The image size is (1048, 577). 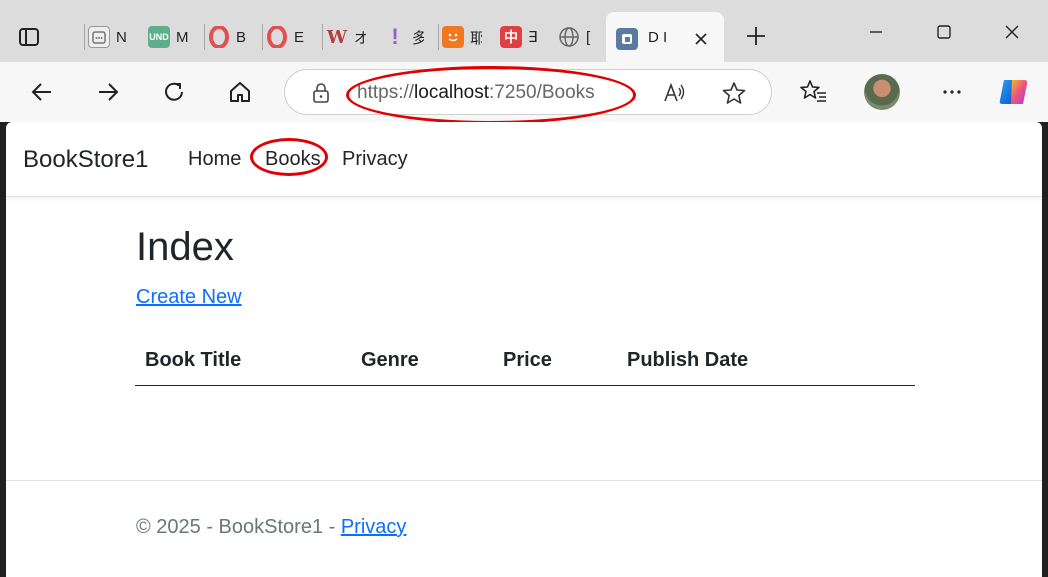 I want to click on lock-icon, so click(x=321, y=95).